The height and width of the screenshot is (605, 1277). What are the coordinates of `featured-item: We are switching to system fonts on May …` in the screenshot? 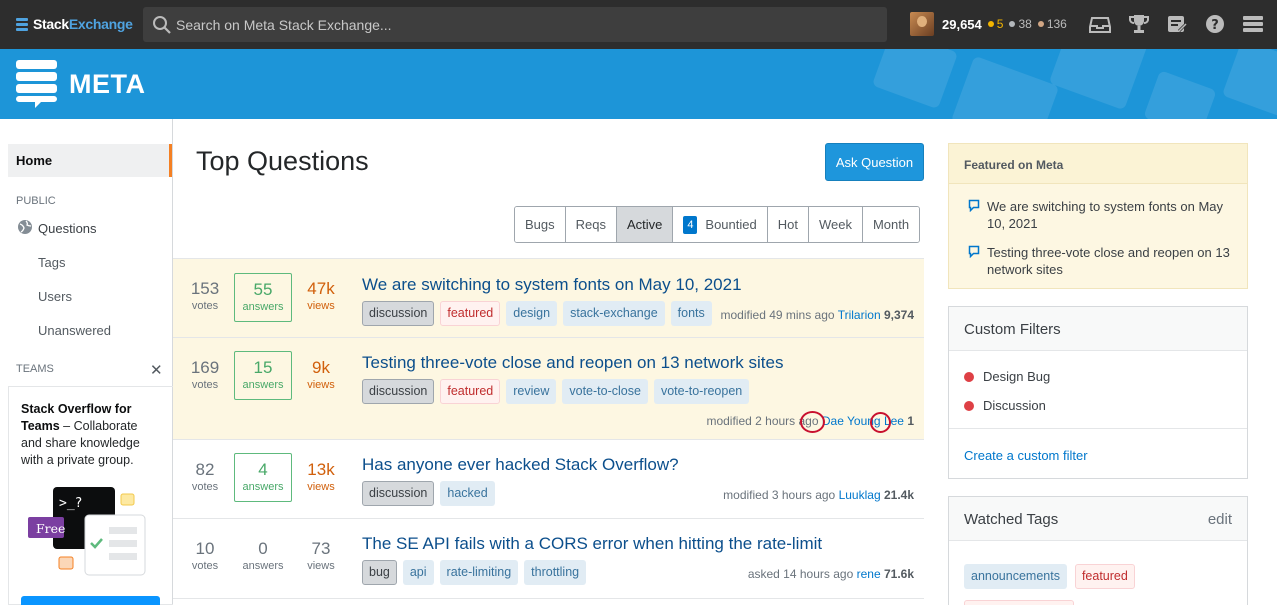 It's located at (1111, 215).